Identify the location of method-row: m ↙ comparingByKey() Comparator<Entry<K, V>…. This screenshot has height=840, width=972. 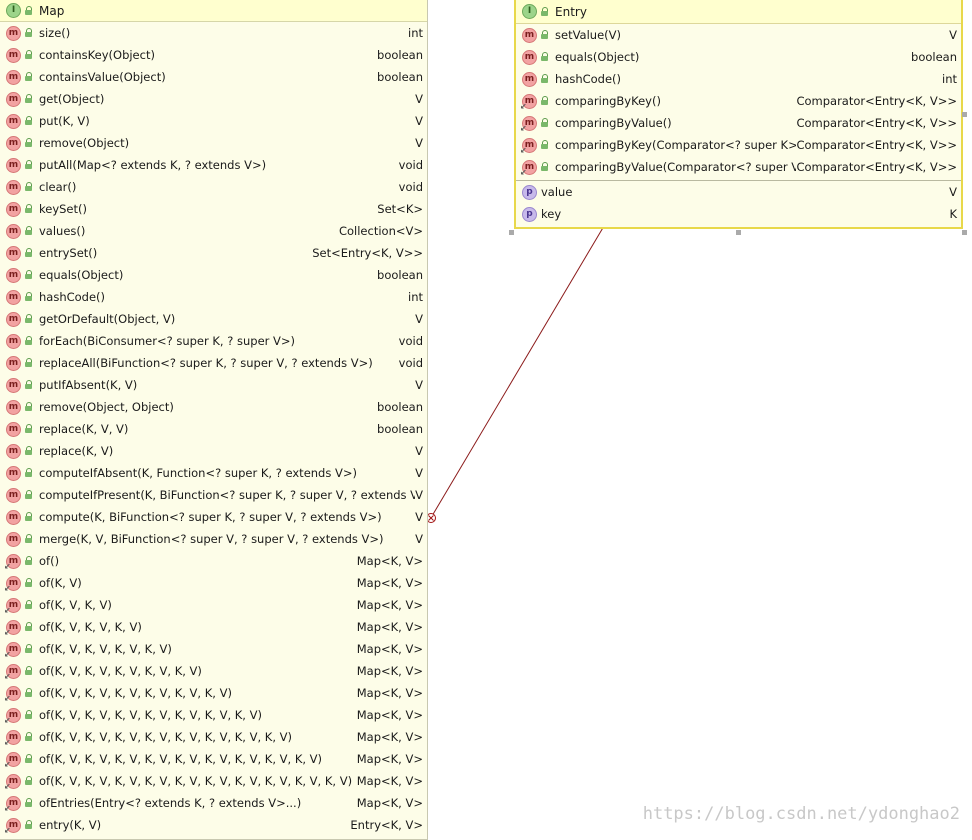
(738, 101).